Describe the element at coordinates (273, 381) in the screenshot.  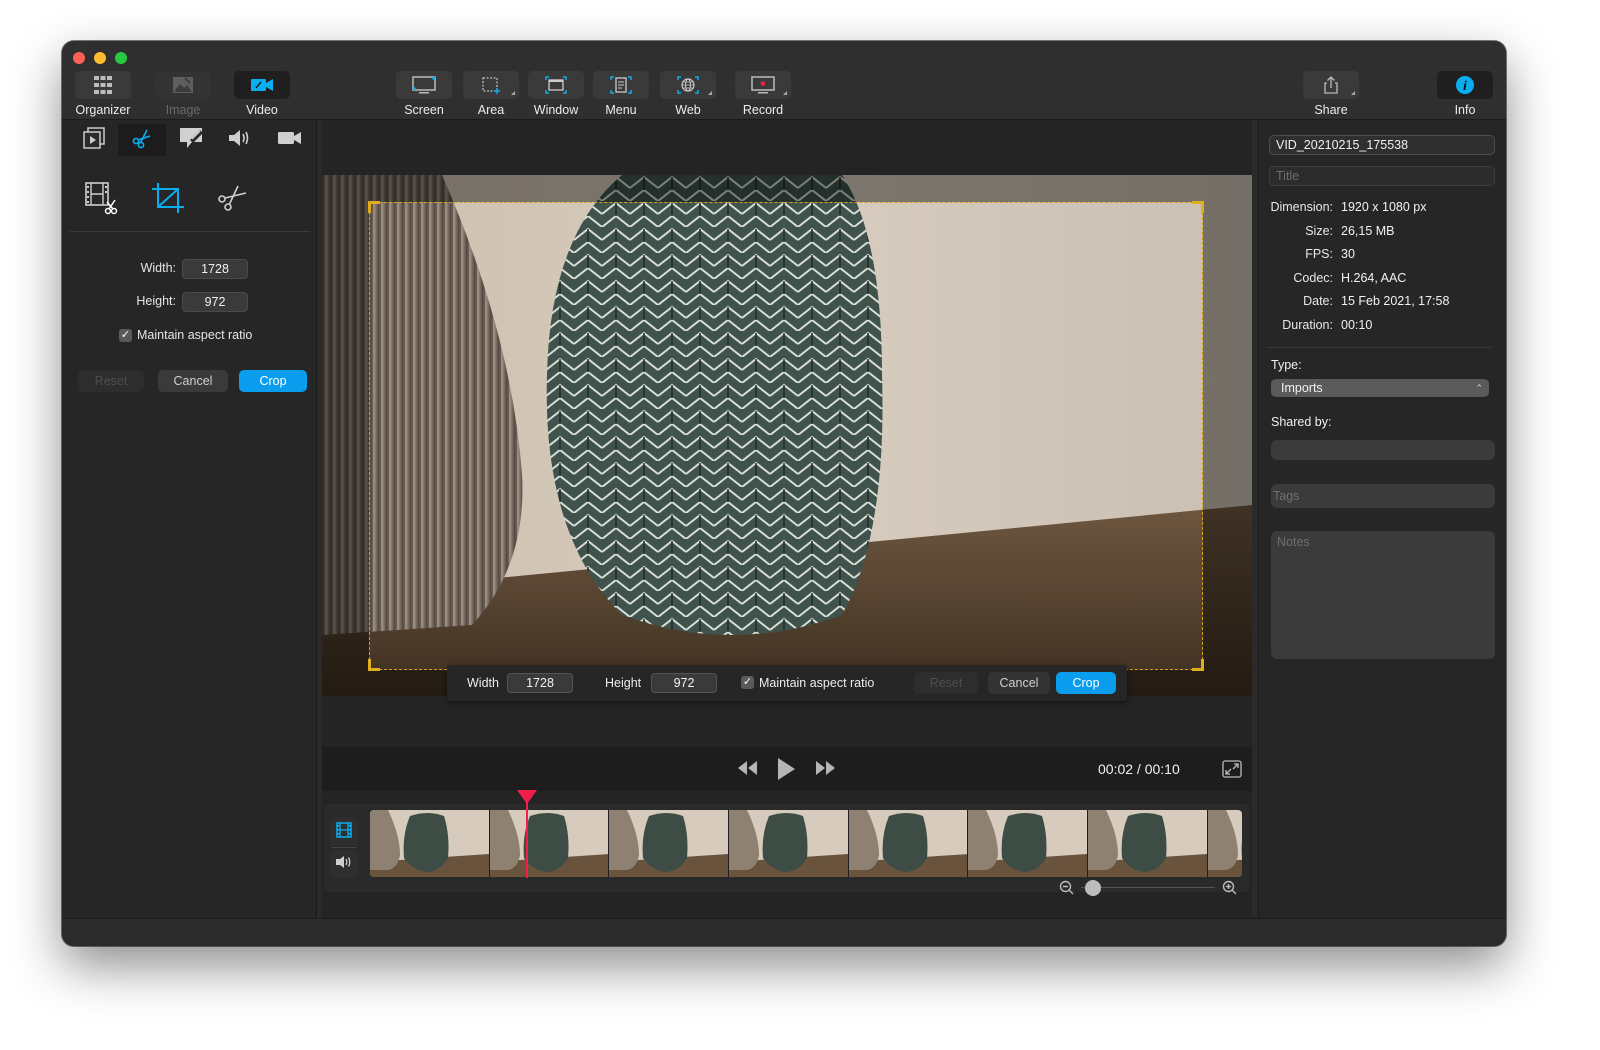
I see `crop-button: Crop` at that location.